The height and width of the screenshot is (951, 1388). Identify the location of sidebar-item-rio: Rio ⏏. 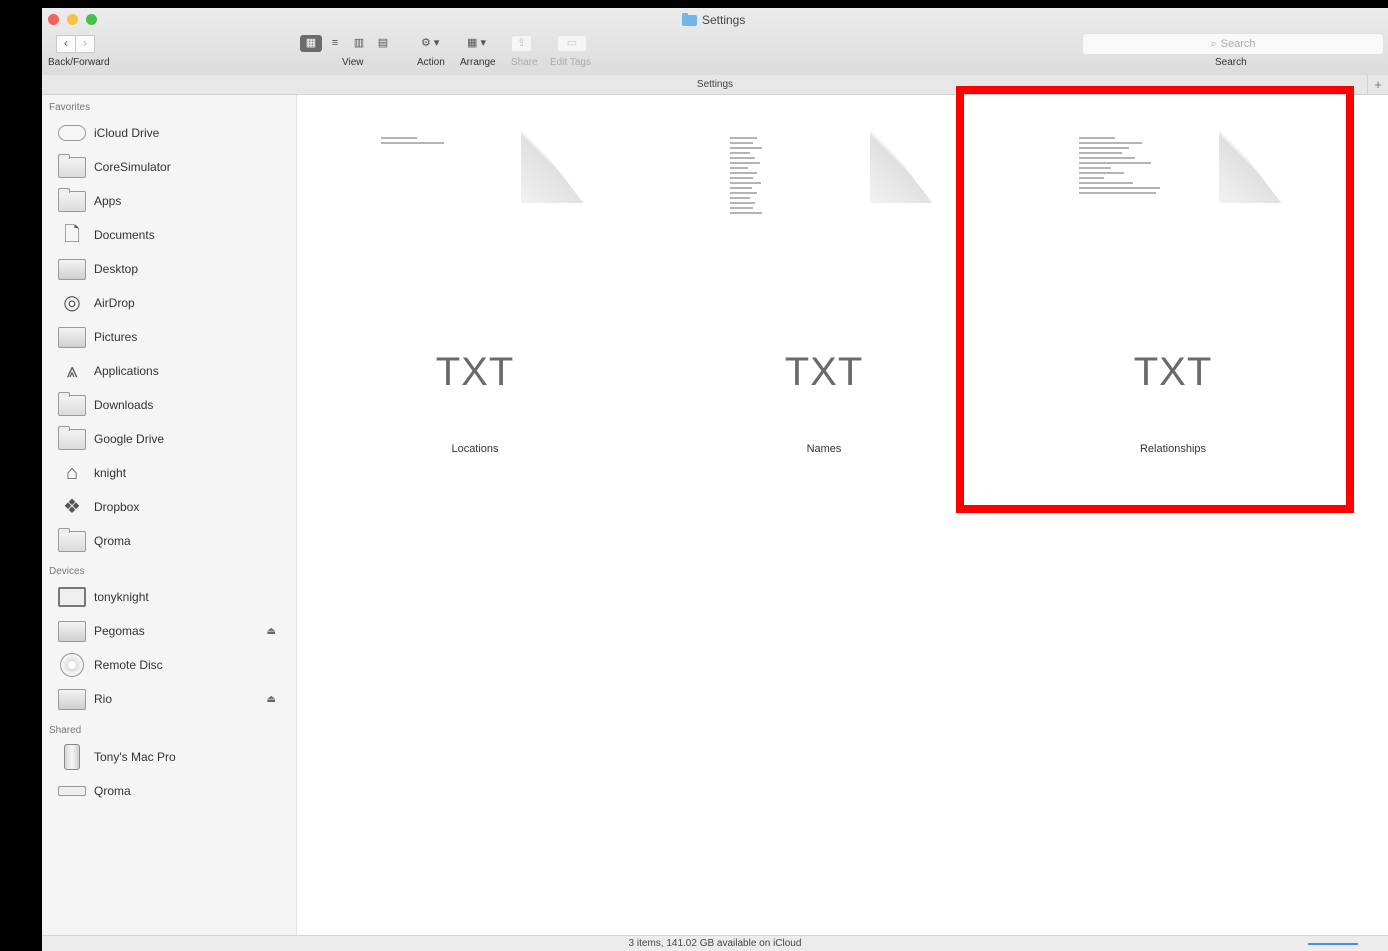
(177, 699).